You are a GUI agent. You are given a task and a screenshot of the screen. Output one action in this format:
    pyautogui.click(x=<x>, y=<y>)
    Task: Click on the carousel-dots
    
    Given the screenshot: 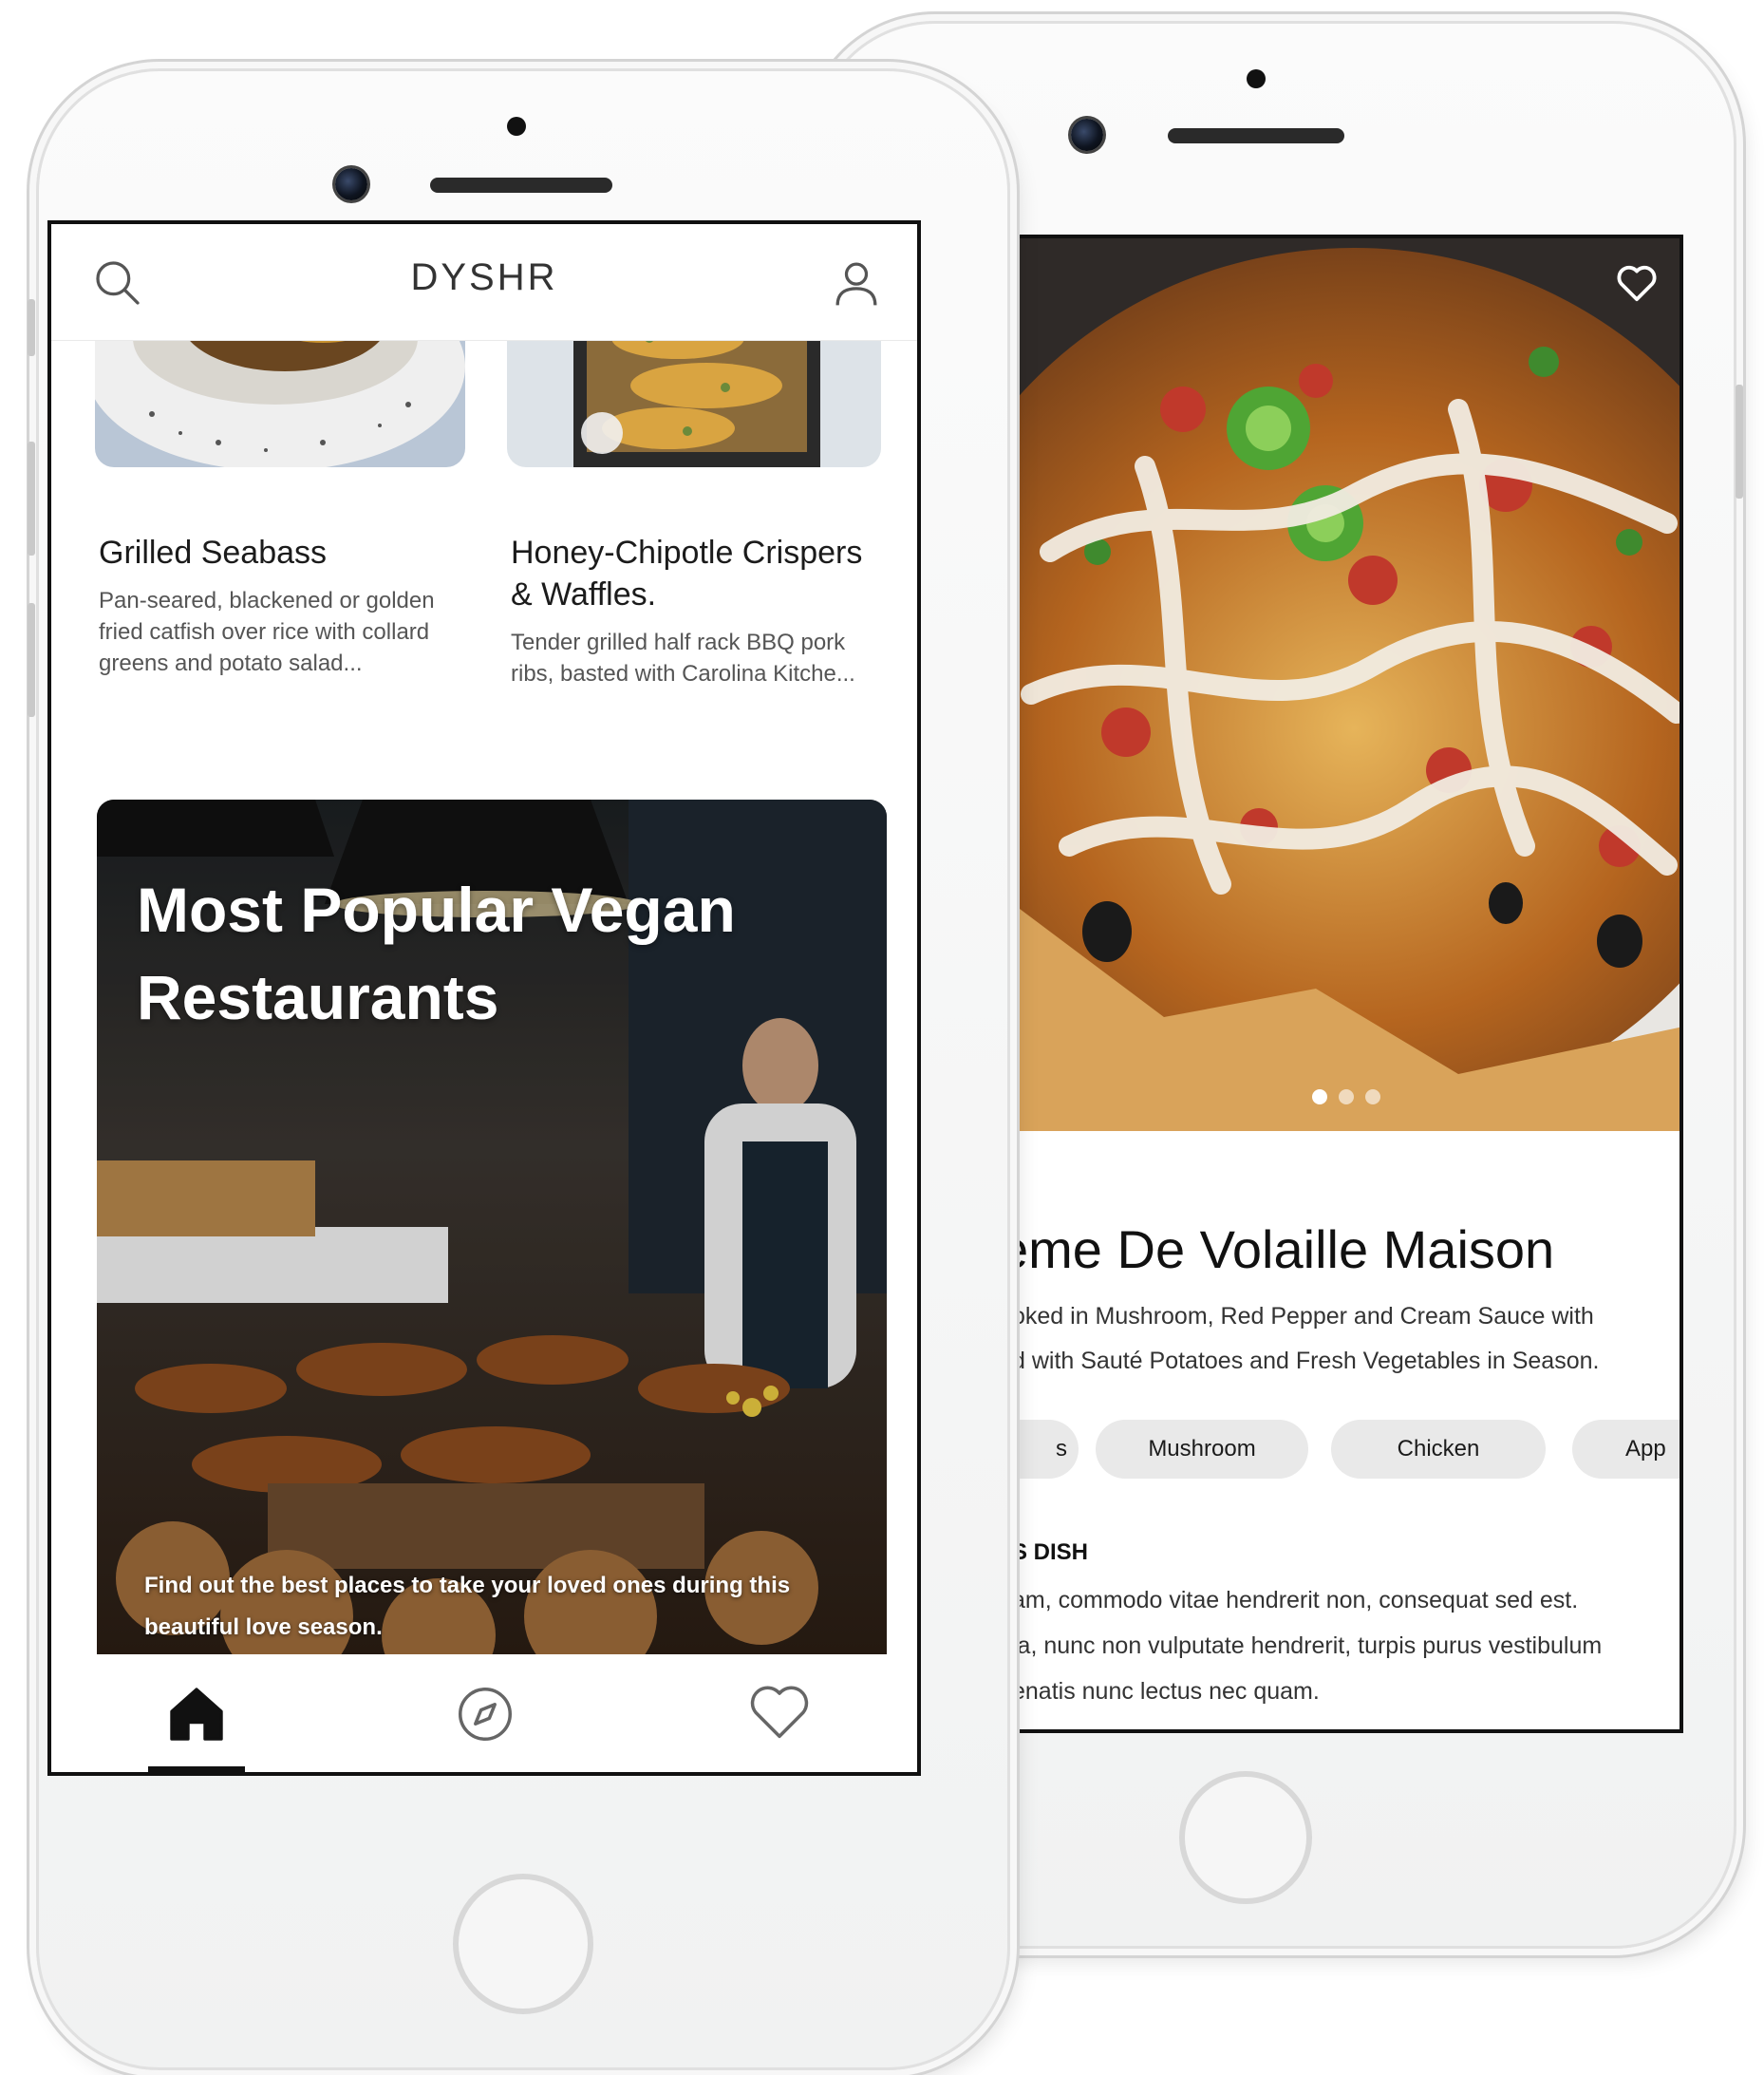 What is the action you would take?
    pyautogui.click(x=1346, y=1099)
    